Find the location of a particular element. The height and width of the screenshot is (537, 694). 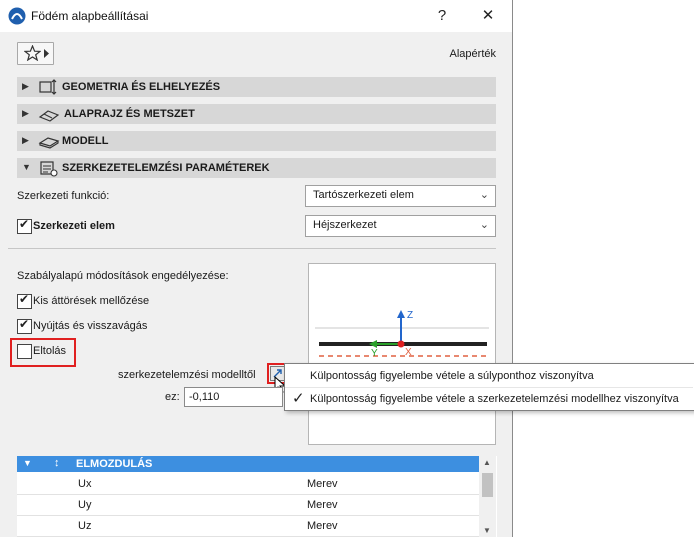

structural-analysis-icon is located at coordinates (49, 169).